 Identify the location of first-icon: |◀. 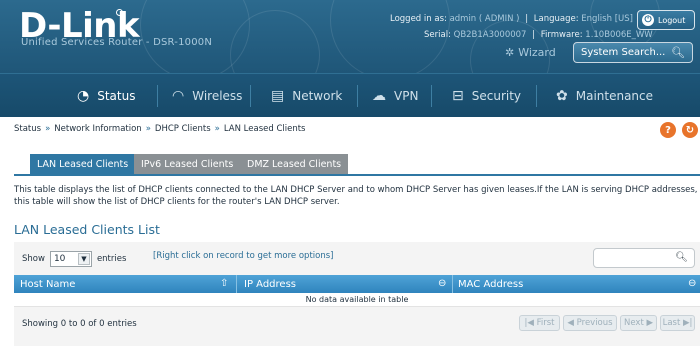
(530, 323).